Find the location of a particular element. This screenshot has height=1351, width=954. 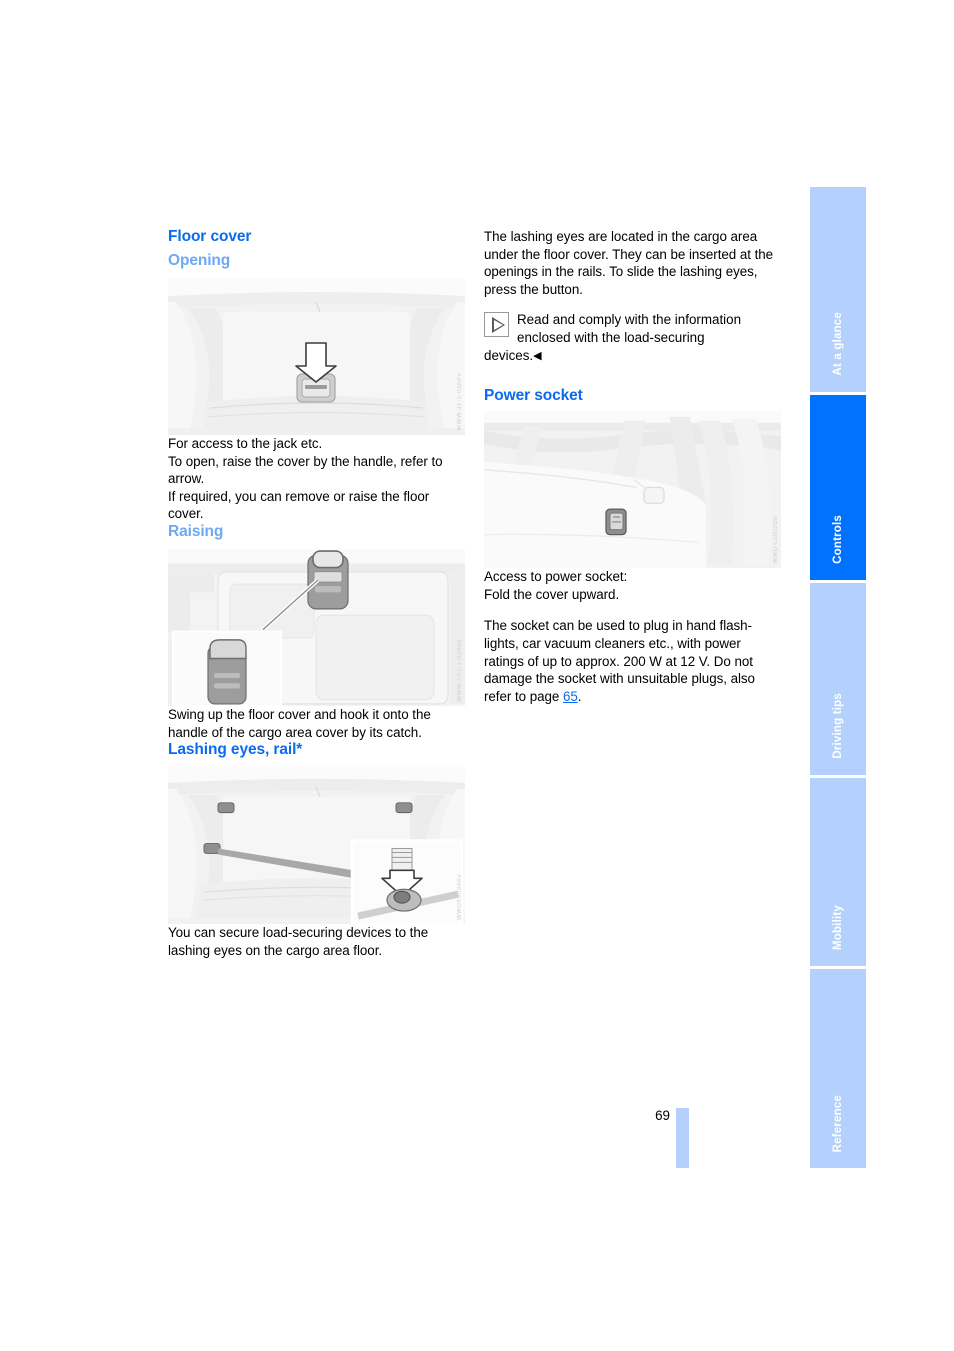

note-triangle-icon is located at coordinates (496, 325).